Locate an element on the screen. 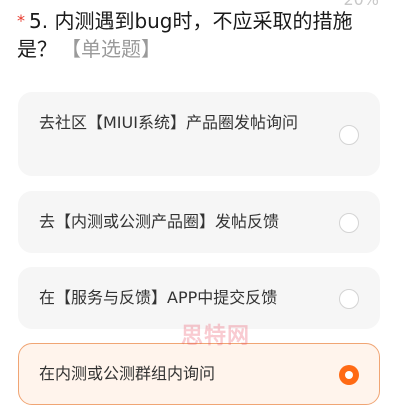 This screenshot has width=393, height=419. question-title: * 5. 内测遇到bug时，不应采取的措施是？ 【单选题】 is located at coordinates (198, 35).